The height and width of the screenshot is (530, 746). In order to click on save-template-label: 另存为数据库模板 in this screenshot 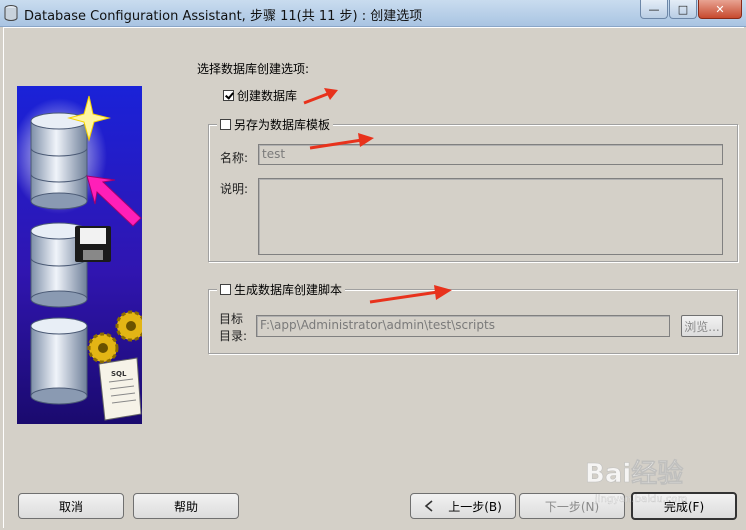, I will do `click(282, 125)`.